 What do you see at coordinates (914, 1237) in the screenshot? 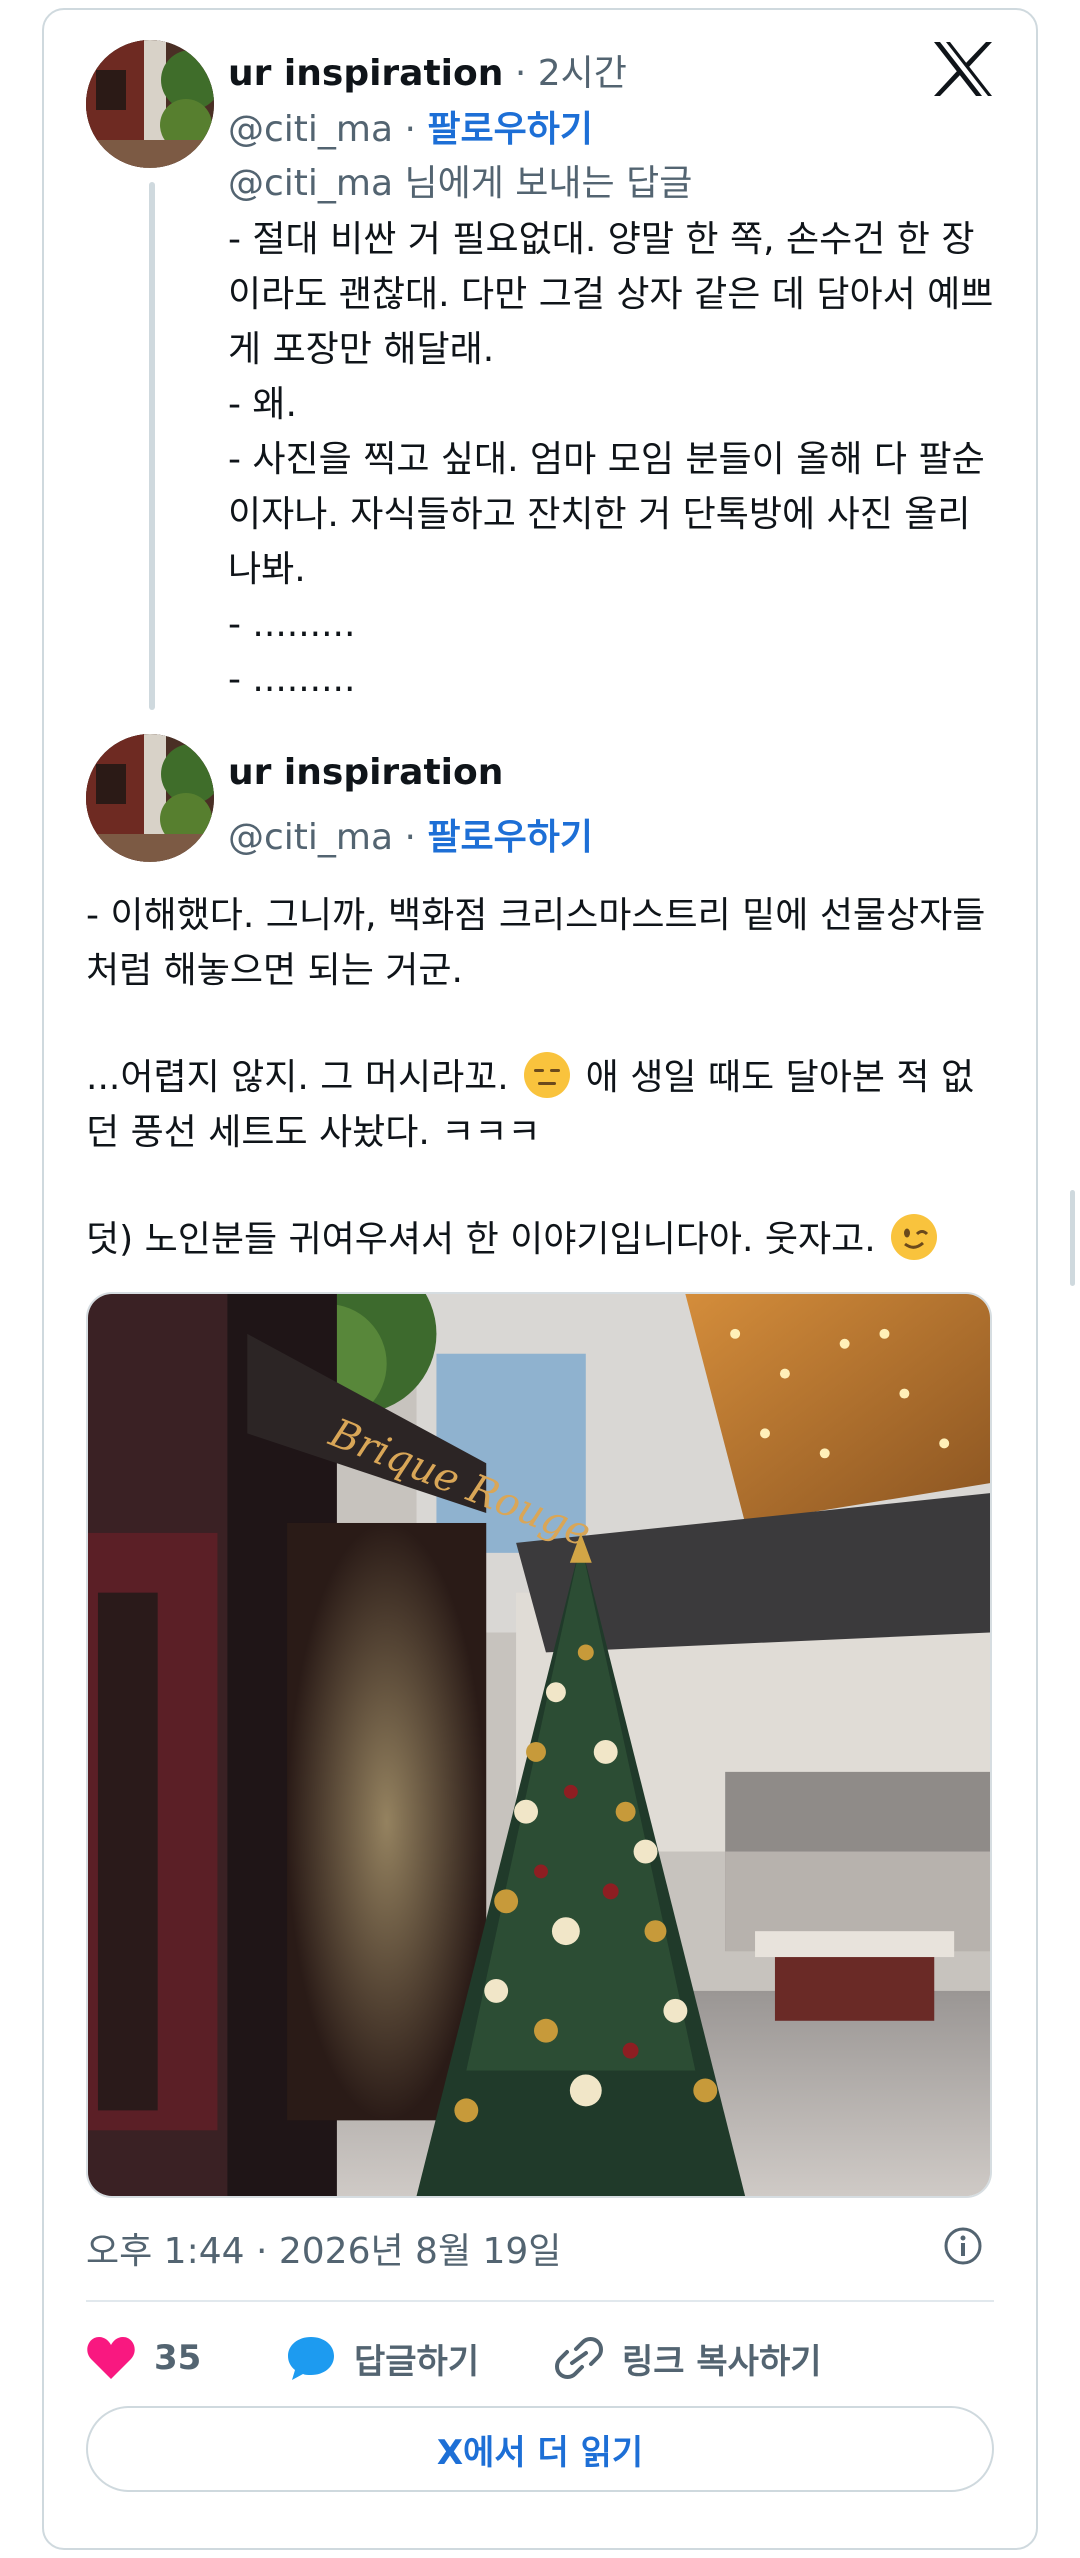
I see `winking-face-emoji` at bounding box center [914, 1237].